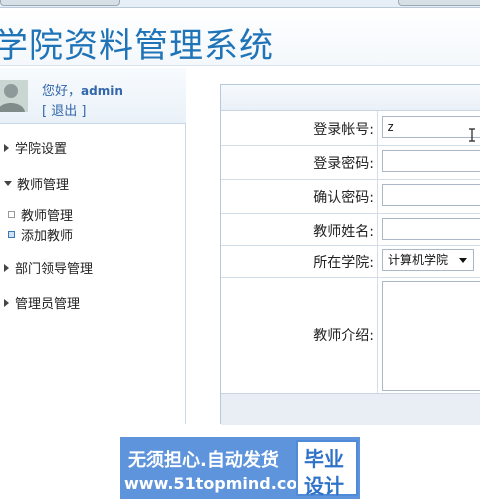  Describe the element at coordinates (431, 195) in the screenshot. I see `confirm-password-input` at that location.